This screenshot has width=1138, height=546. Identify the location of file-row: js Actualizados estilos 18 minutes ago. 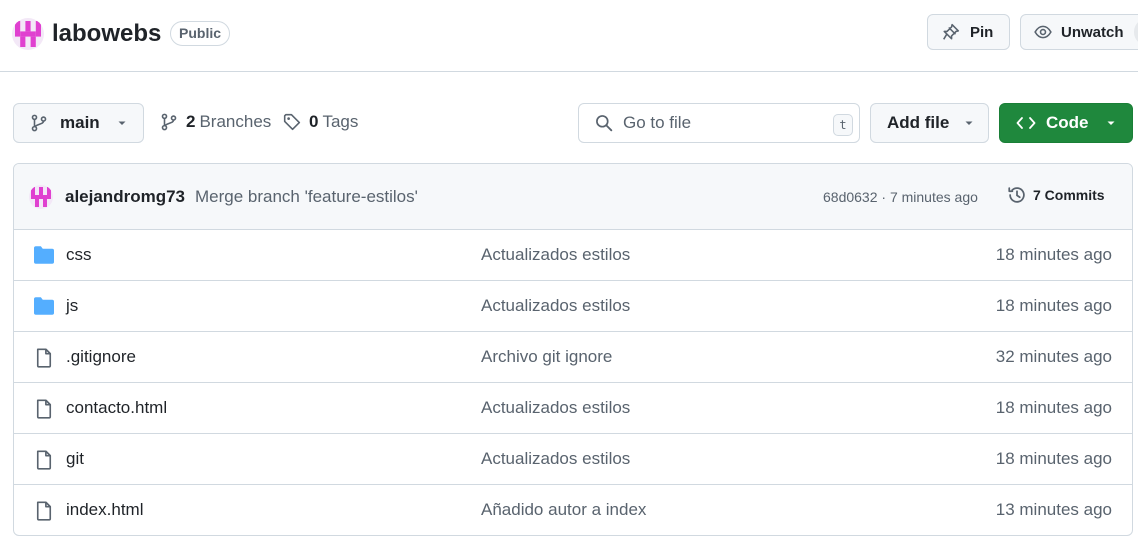
(573, 306).